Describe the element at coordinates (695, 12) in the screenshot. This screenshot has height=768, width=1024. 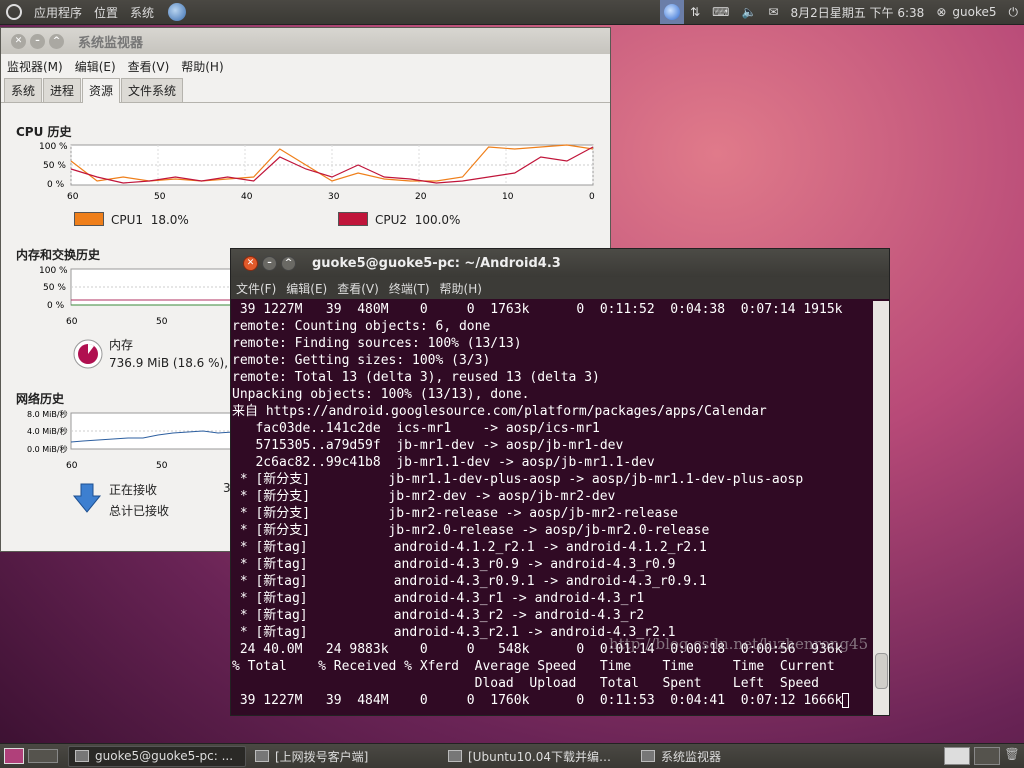
I see `transfer-arrows-icon: ⇅` at that location.